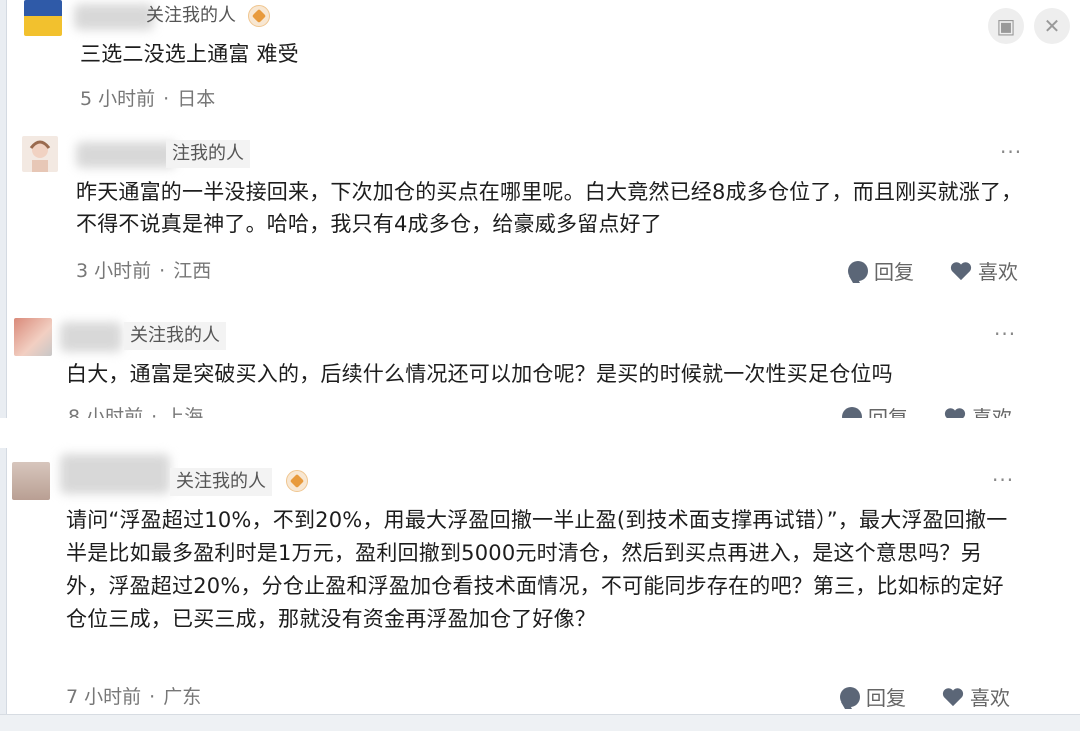  I want to click on window-left-border, so click(3, 365).